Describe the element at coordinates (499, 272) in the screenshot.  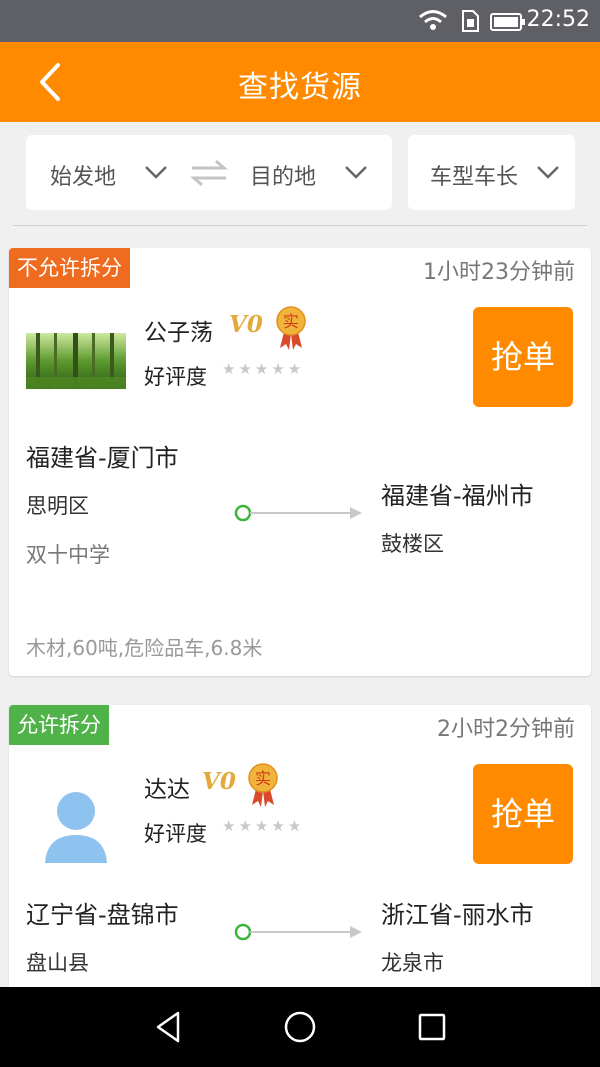
I see `posted-time: 1小时23分钟前` at that location.